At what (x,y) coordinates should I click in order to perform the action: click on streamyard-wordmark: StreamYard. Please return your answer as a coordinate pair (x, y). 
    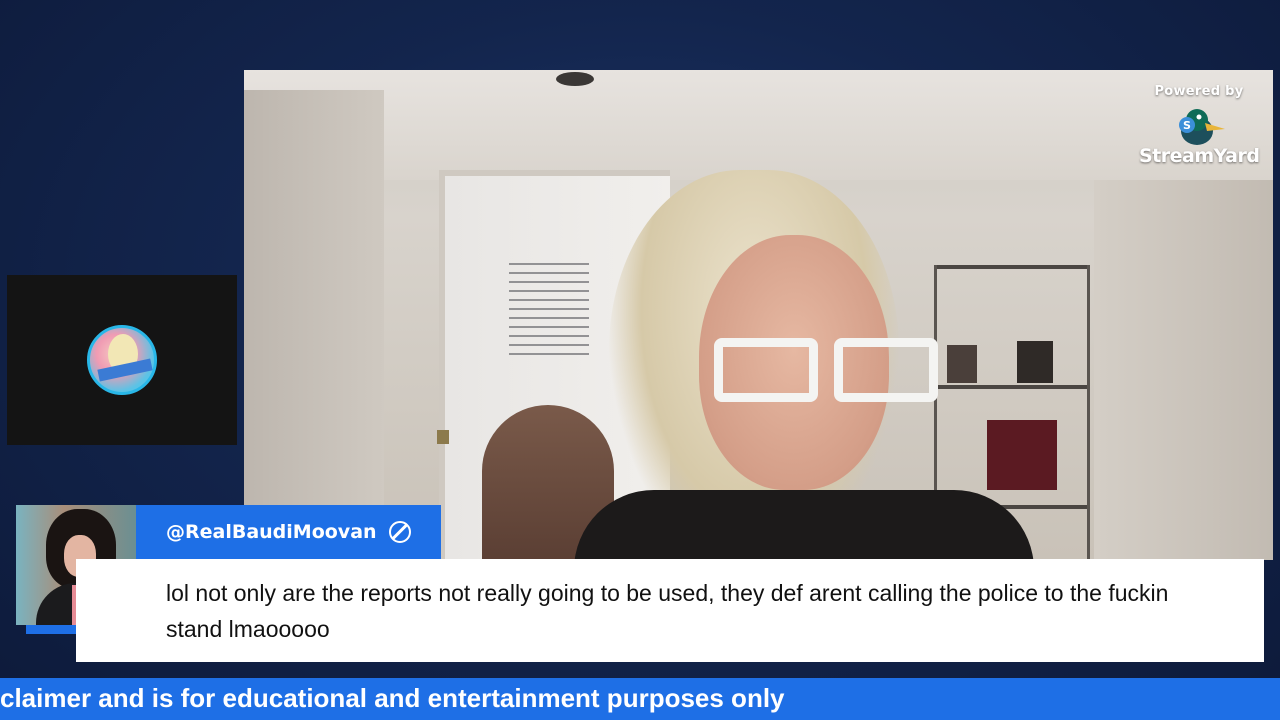
    Looking at the image, I should click on (1199, 156).